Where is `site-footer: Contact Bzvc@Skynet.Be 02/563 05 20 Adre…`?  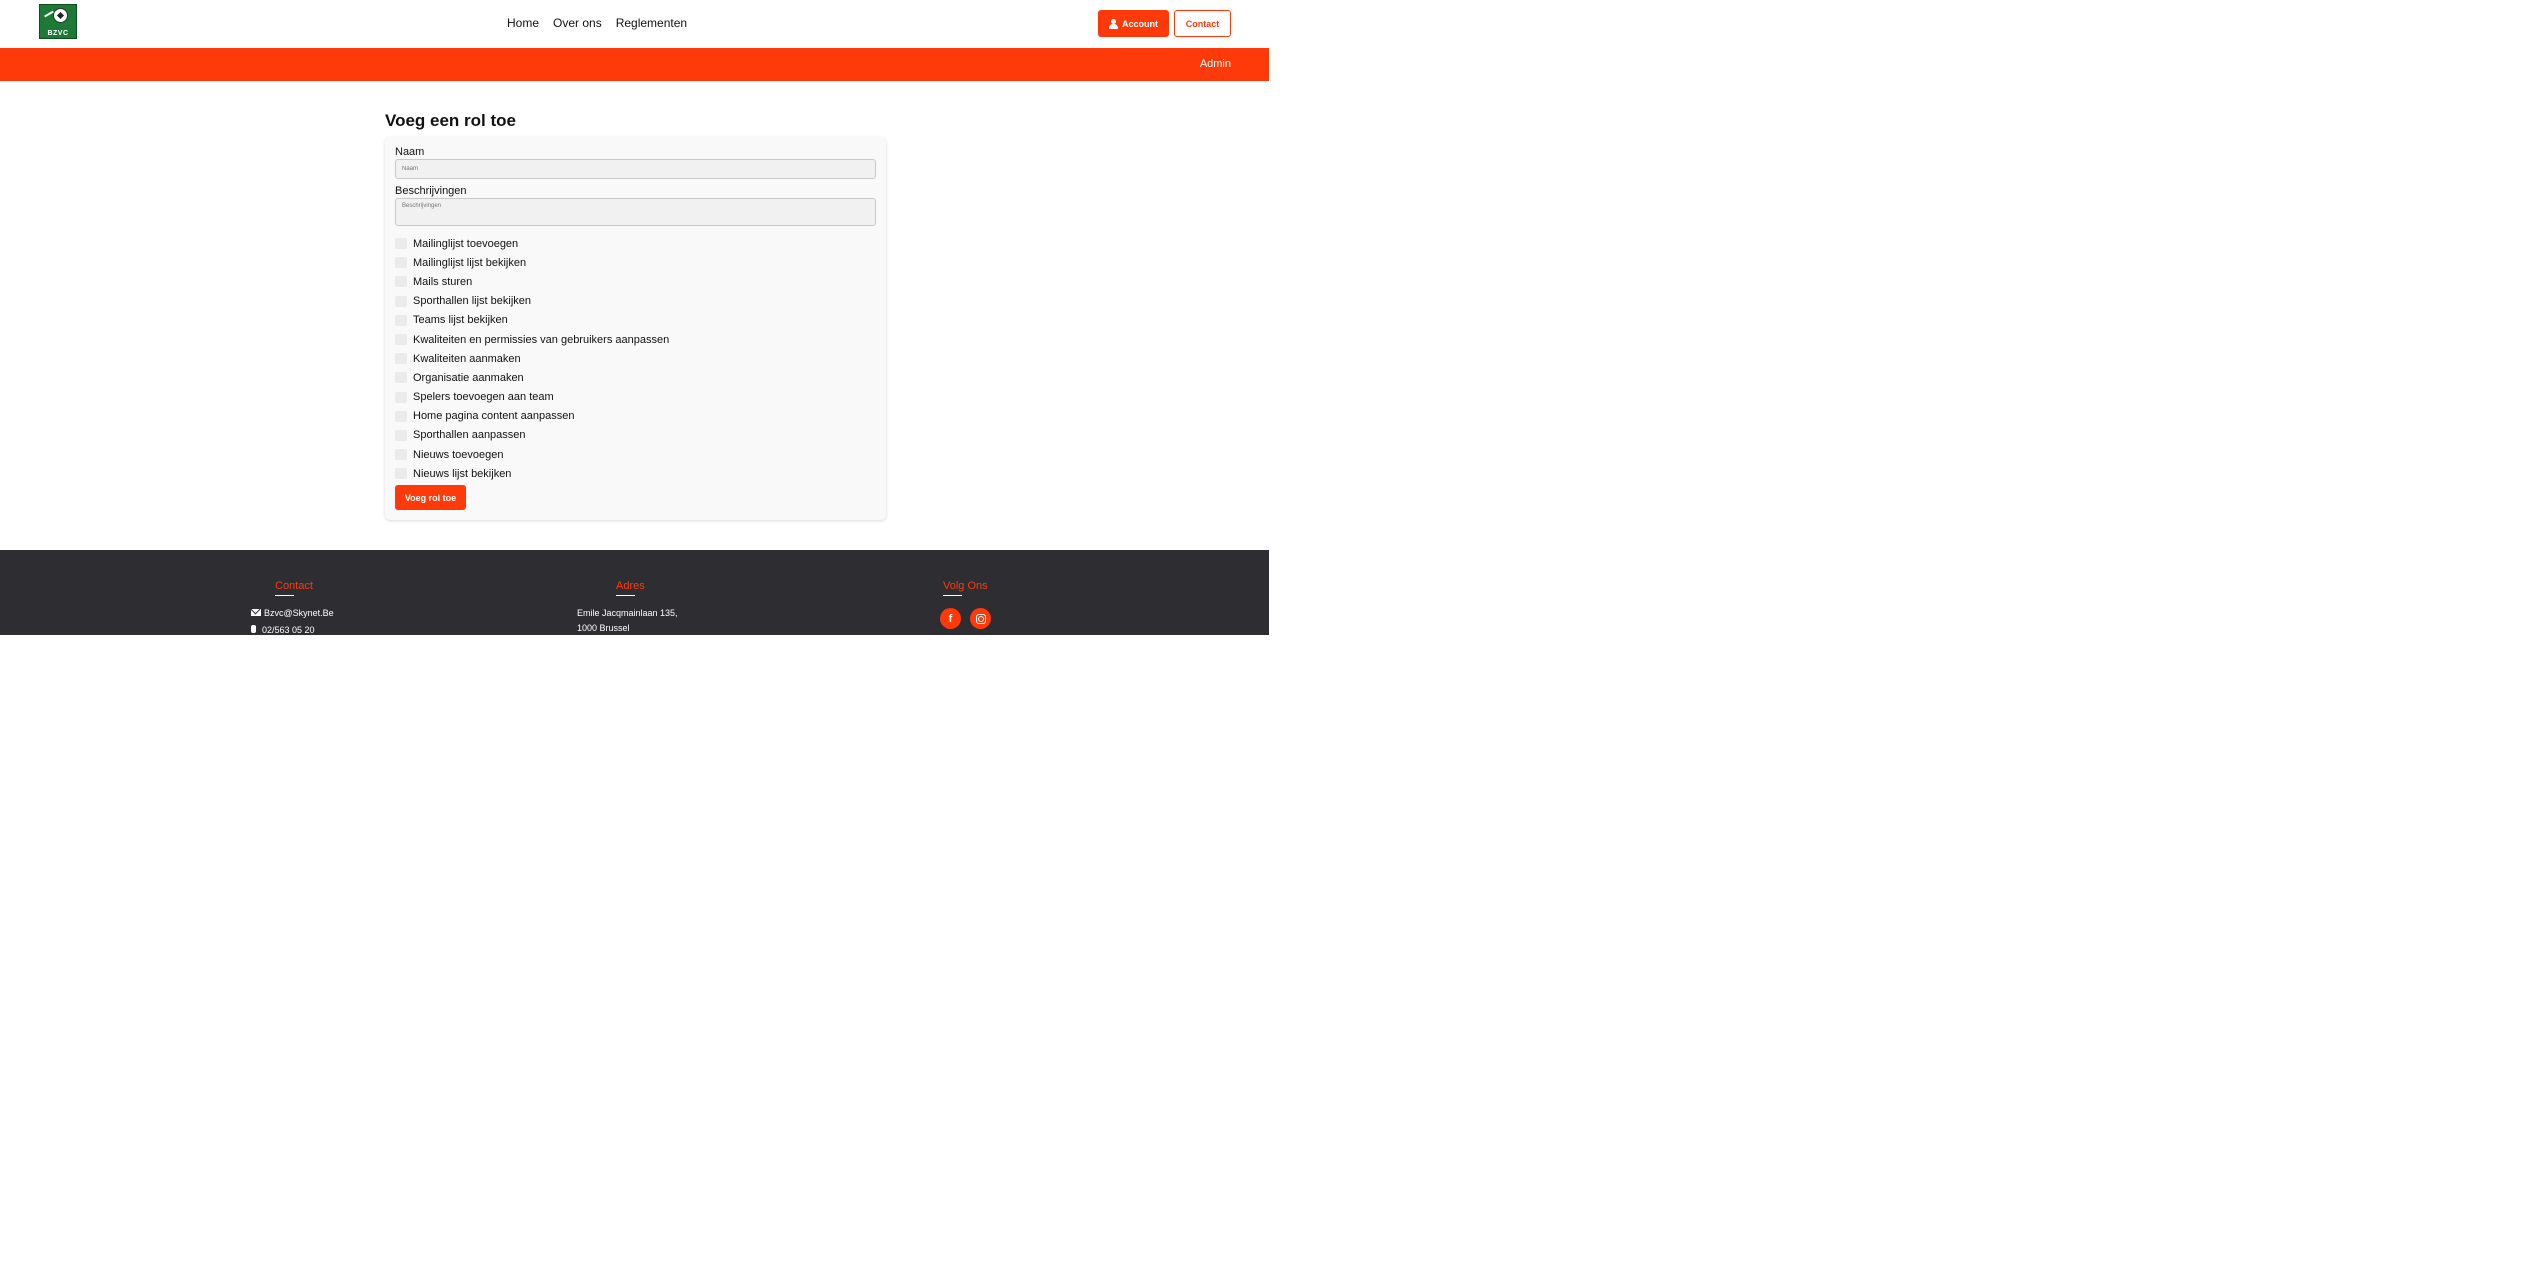 site-footer: Contact Bzvc@Skynet.Be 02/563 05 20 Adre… is located at coordinates (634, 592).